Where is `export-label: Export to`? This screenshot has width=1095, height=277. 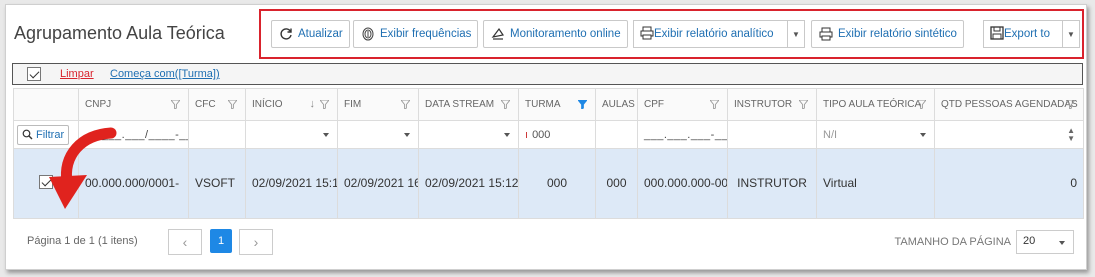
export-label: Export to is located at coordinates (1027, 34).